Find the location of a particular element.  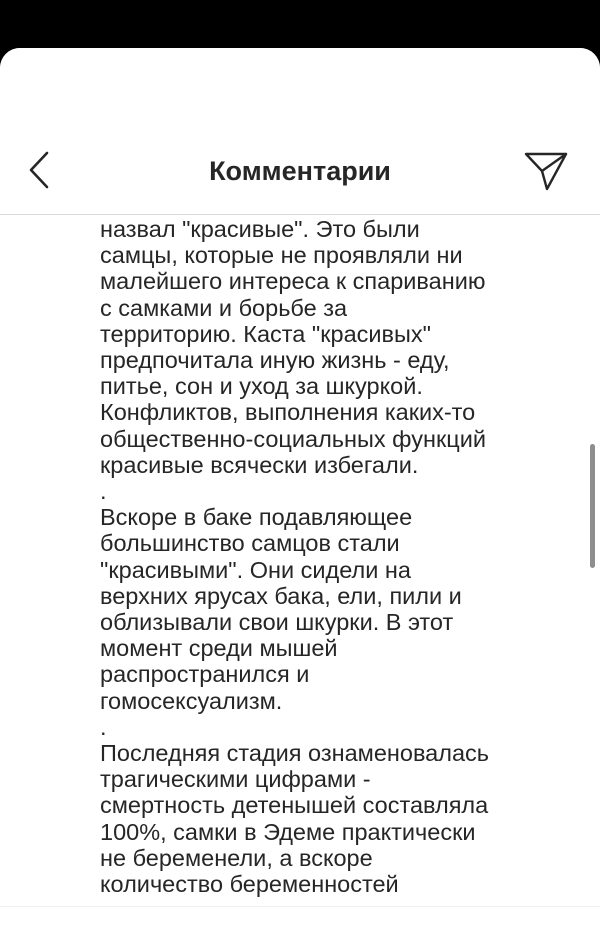

comment-line: трагическими цифрами - is located at coordinates (235, 779).